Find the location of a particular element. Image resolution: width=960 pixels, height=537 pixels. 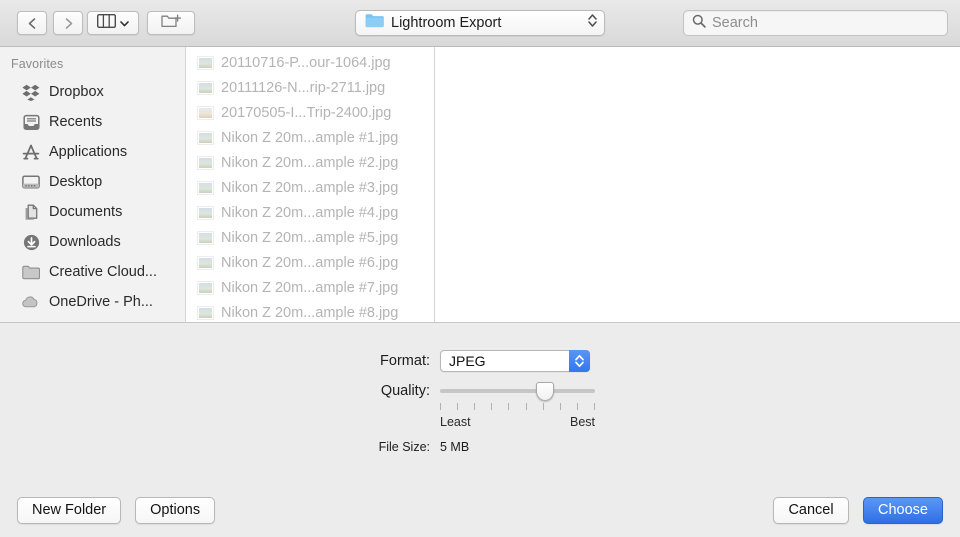

documents-icon is located at coordinates (31, 212).